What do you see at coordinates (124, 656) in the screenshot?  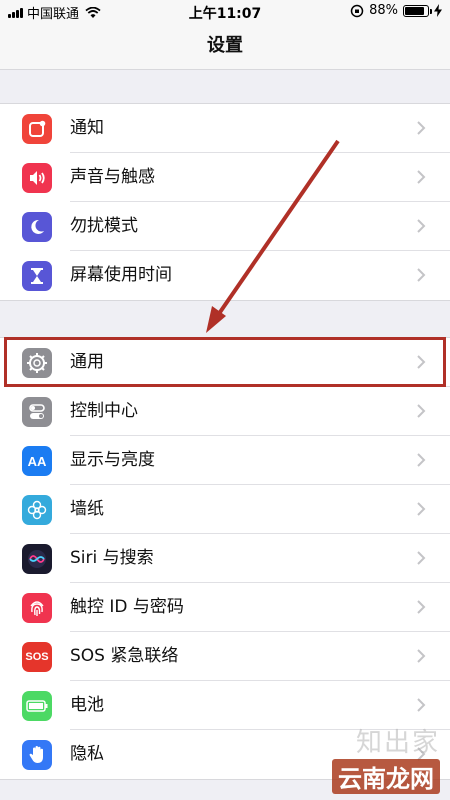 I see `settings-row-label: SOS 紧急联络` at bounding box center [124, 656].